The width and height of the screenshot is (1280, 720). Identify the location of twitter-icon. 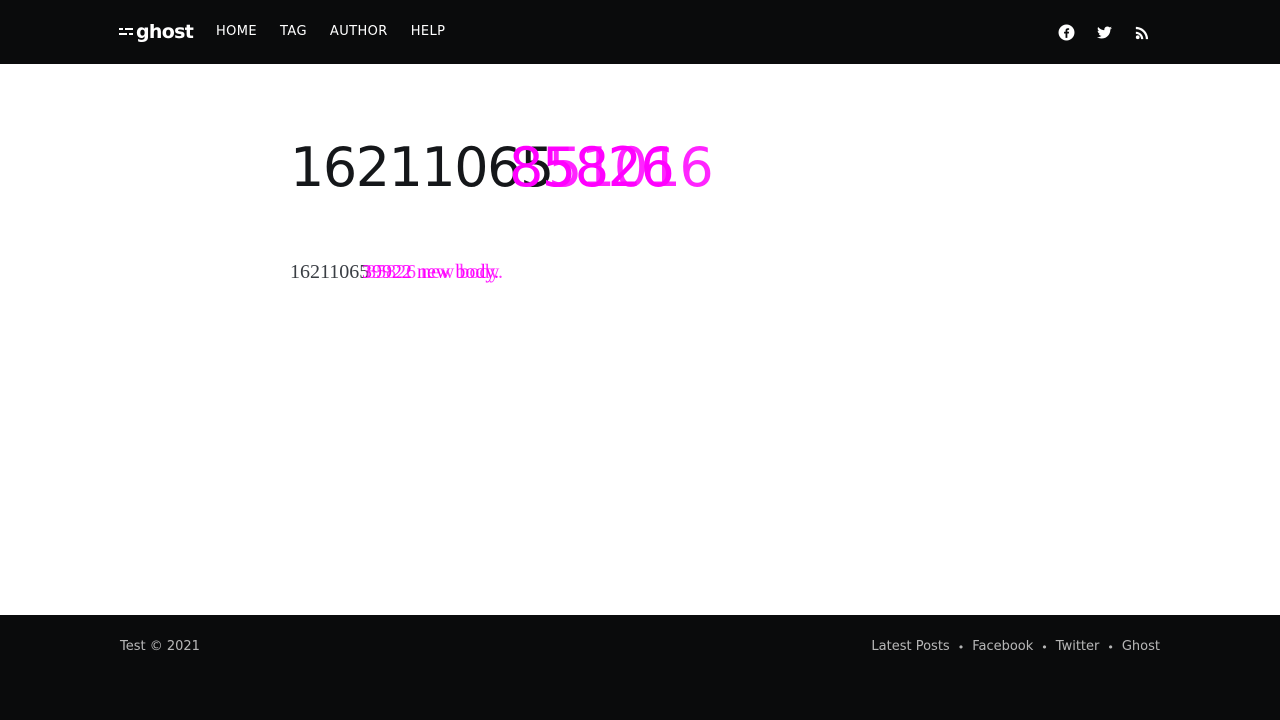
(1104, 32).